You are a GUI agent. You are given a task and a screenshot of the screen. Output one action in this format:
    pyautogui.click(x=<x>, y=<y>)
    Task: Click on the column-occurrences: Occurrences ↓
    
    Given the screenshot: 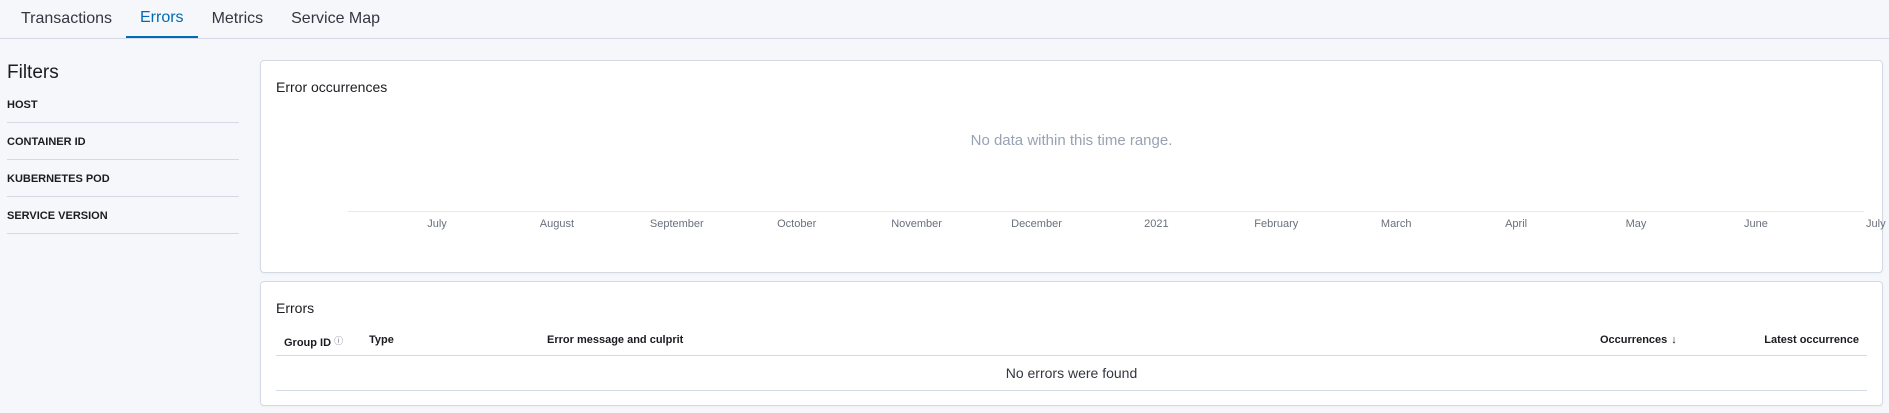 What is the action you would take?
    pyautogui.click(x=1638, y=340)
    